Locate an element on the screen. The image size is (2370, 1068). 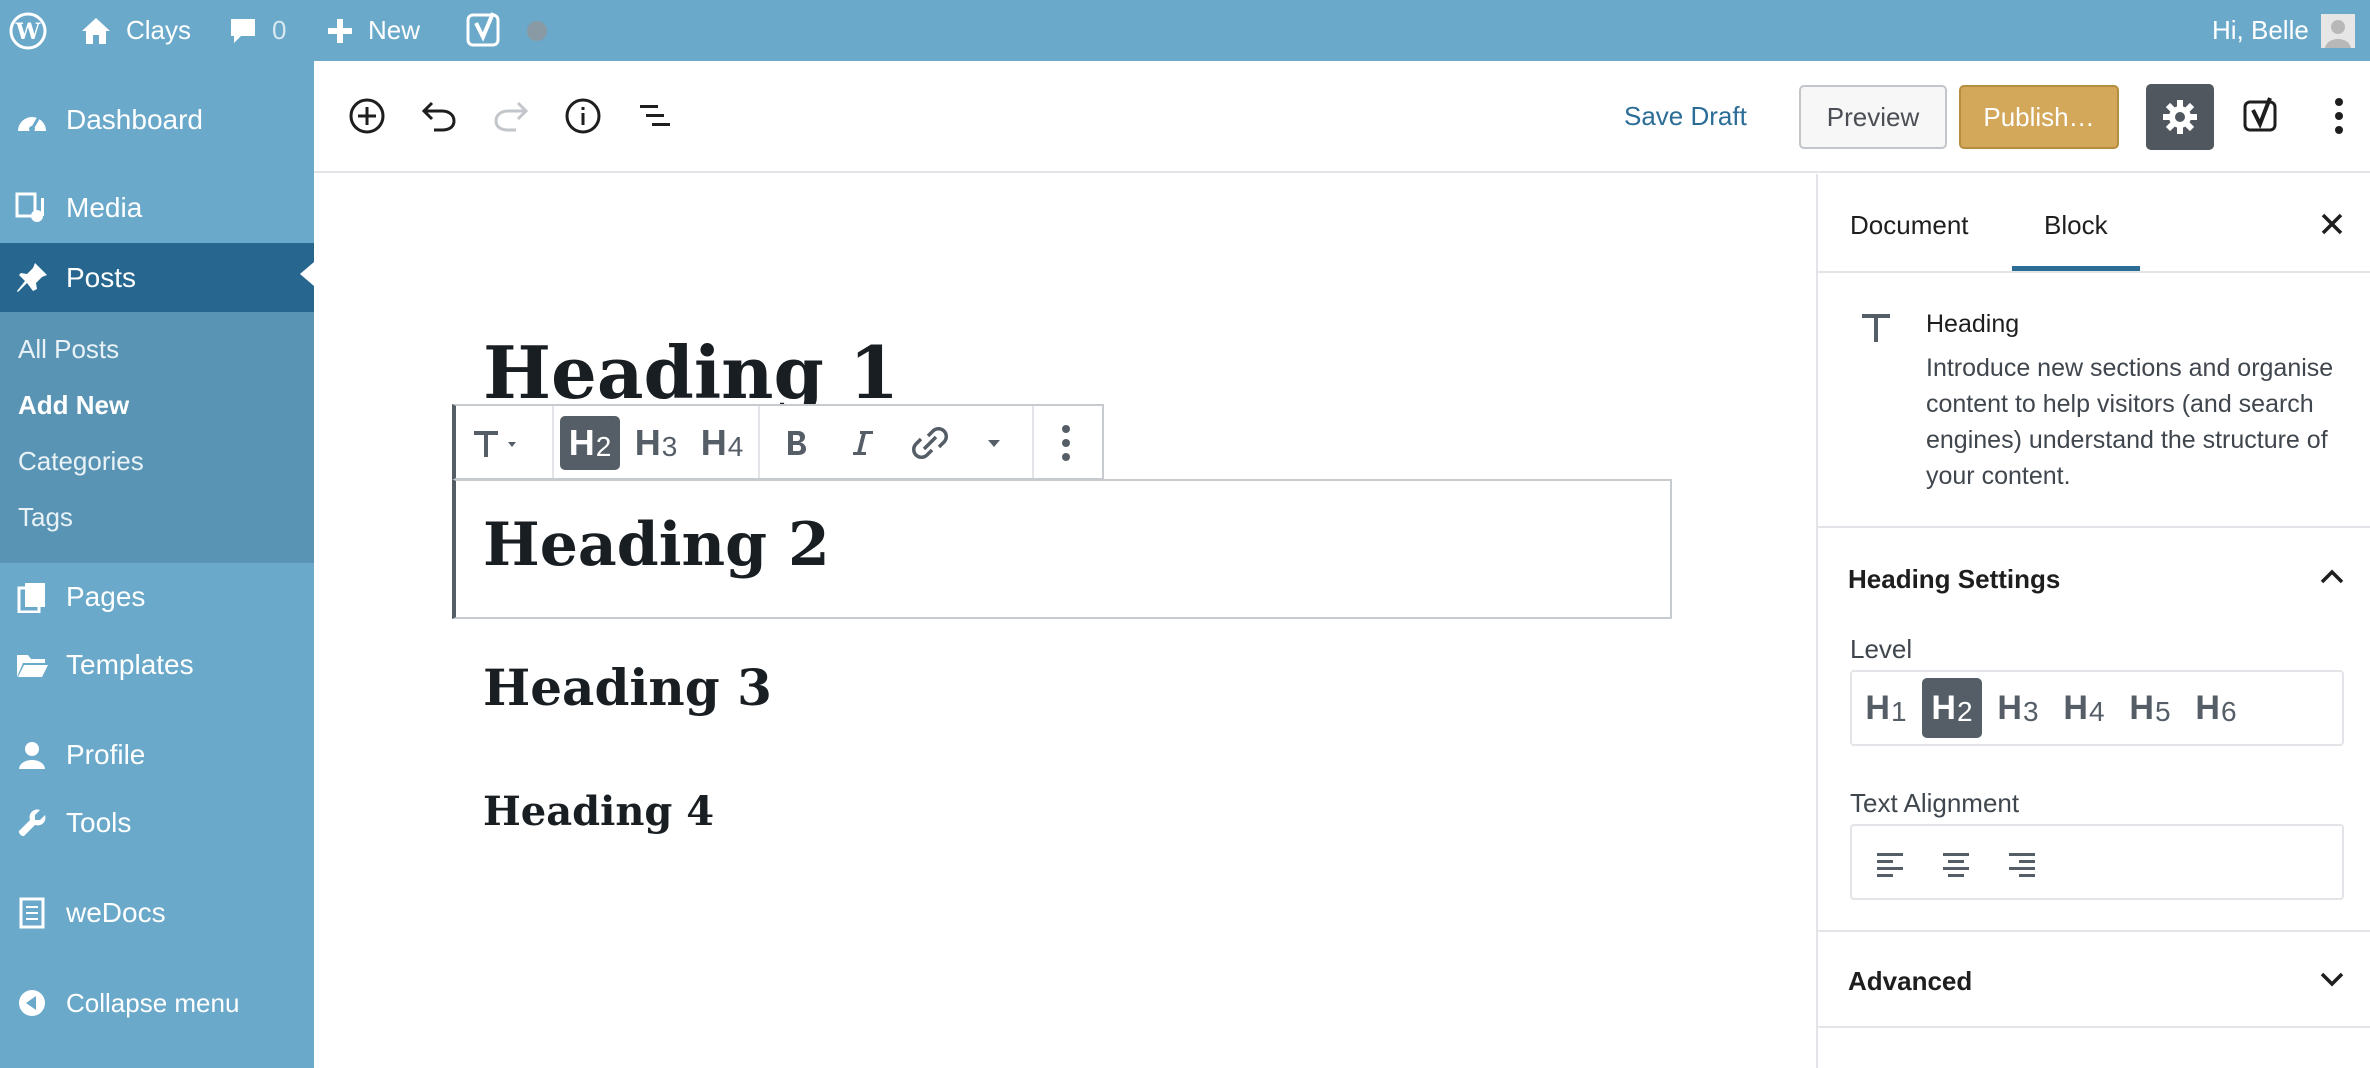
more-rich-text-controls-button is located at coordinates (994, 443).